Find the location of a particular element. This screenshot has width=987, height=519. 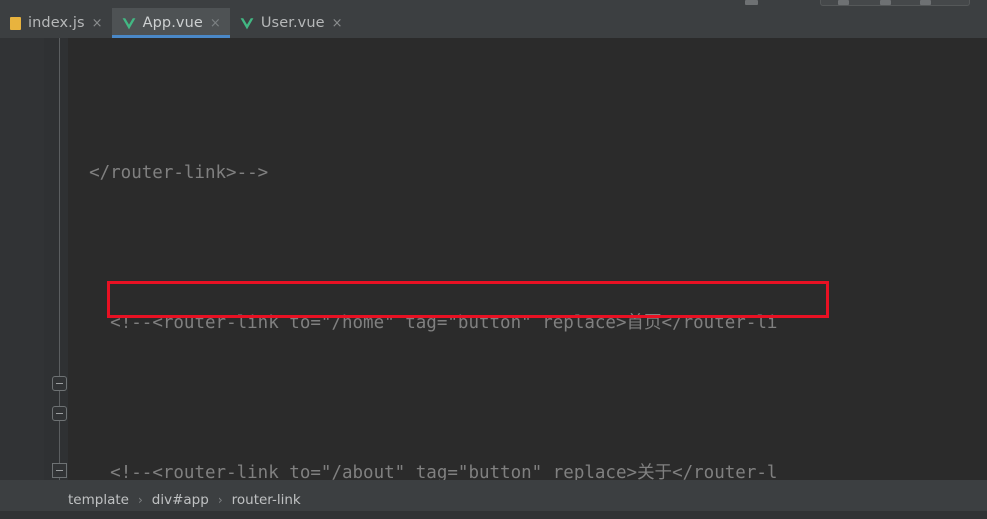

fold-marker-template is located at coordinates (59, 413).